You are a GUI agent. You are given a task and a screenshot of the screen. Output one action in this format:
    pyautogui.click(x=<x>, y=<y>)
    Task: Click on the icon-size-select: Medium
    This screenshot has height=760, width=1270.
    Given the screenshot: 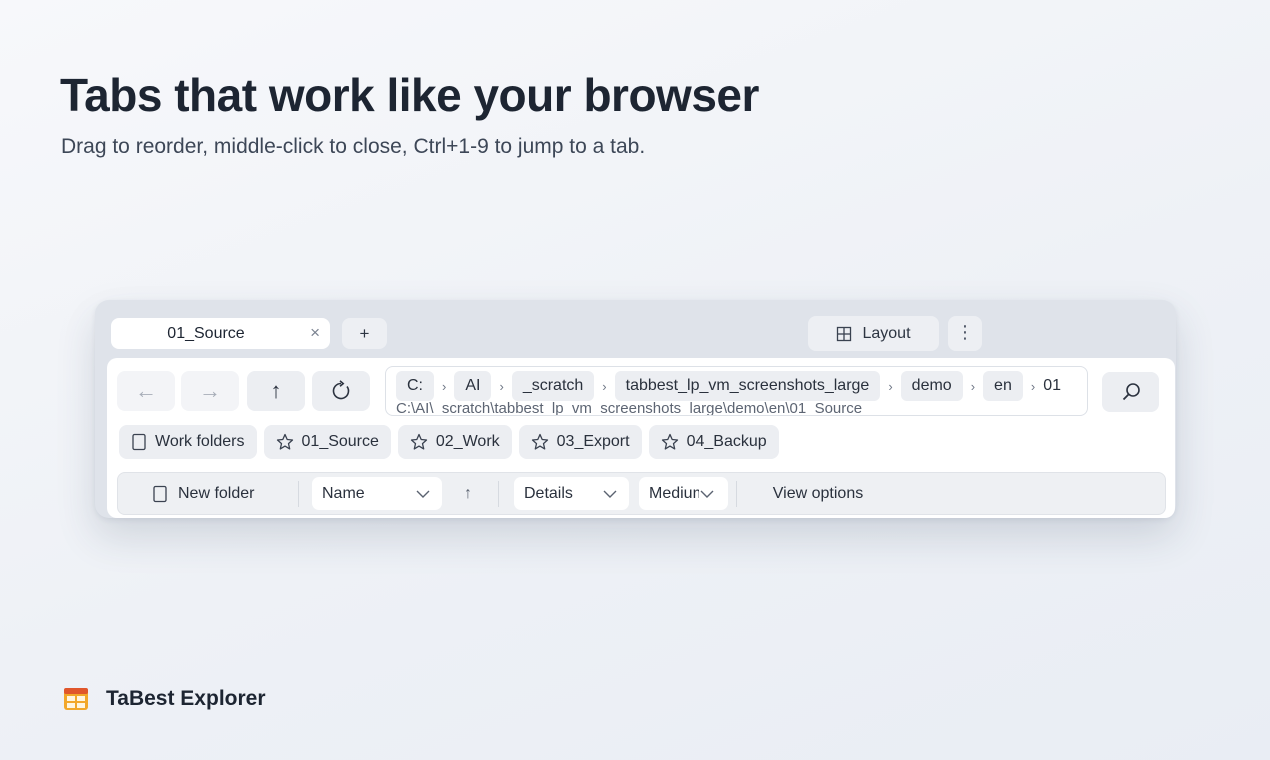 What is the action you would take?
    pyautogui.click(x=683, y=493)
    